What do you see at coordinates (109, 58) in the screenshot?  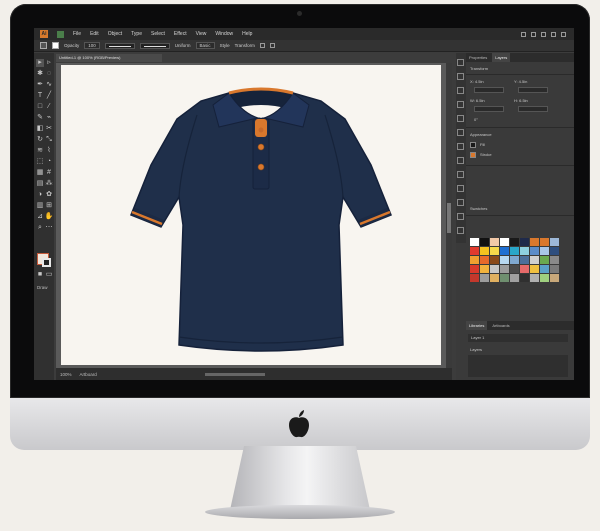 I see `document-tab: Untitled-1 @ 100% (RGB/Preview)` at bounding box center [109, 58].